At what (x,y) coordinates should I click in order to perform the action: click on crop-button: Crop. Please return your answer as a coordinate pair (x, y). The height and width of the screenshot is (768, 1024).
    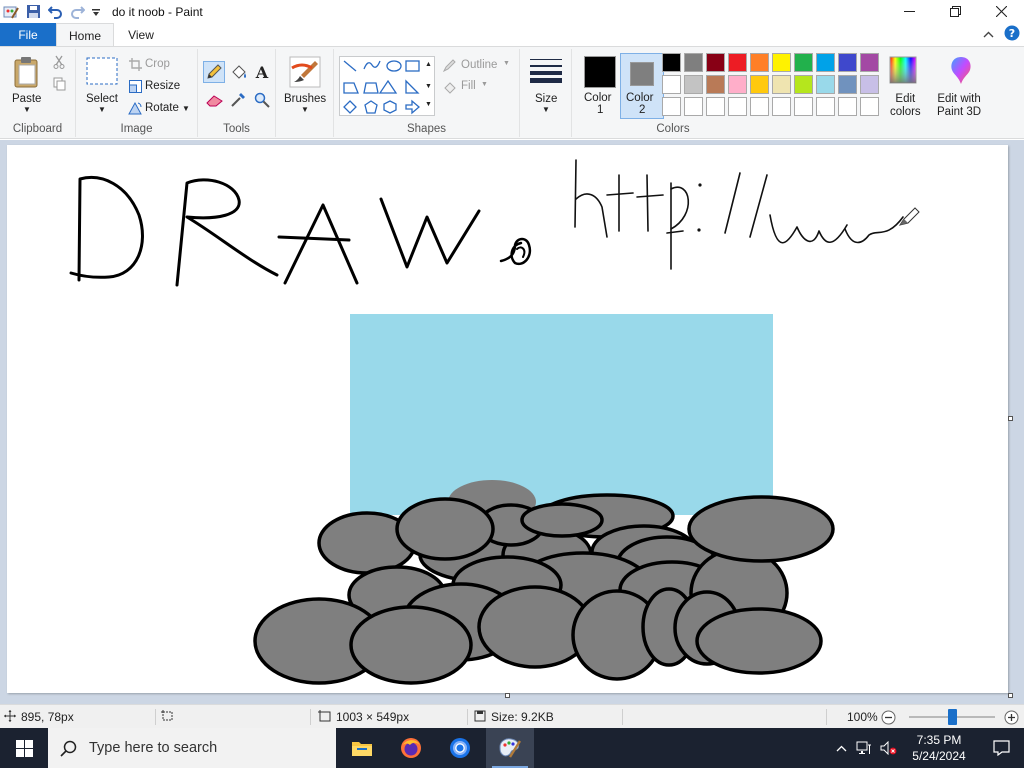
    Looking at the image, I should click on (157, 64).